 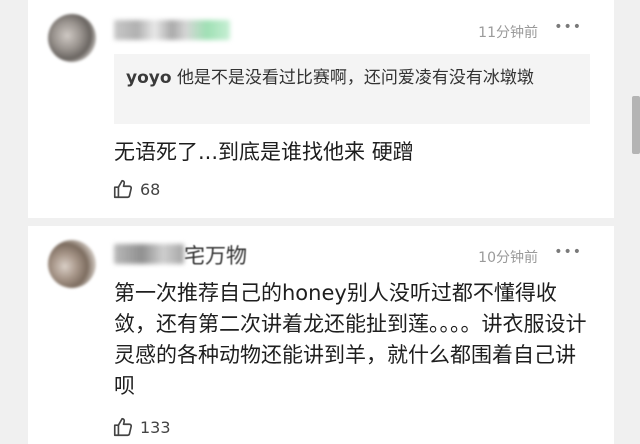 I want to click on quote-body: 他是不是没看过比赛啊，还问爱凌有没有冰墩墩, so click(x=355, y=78).